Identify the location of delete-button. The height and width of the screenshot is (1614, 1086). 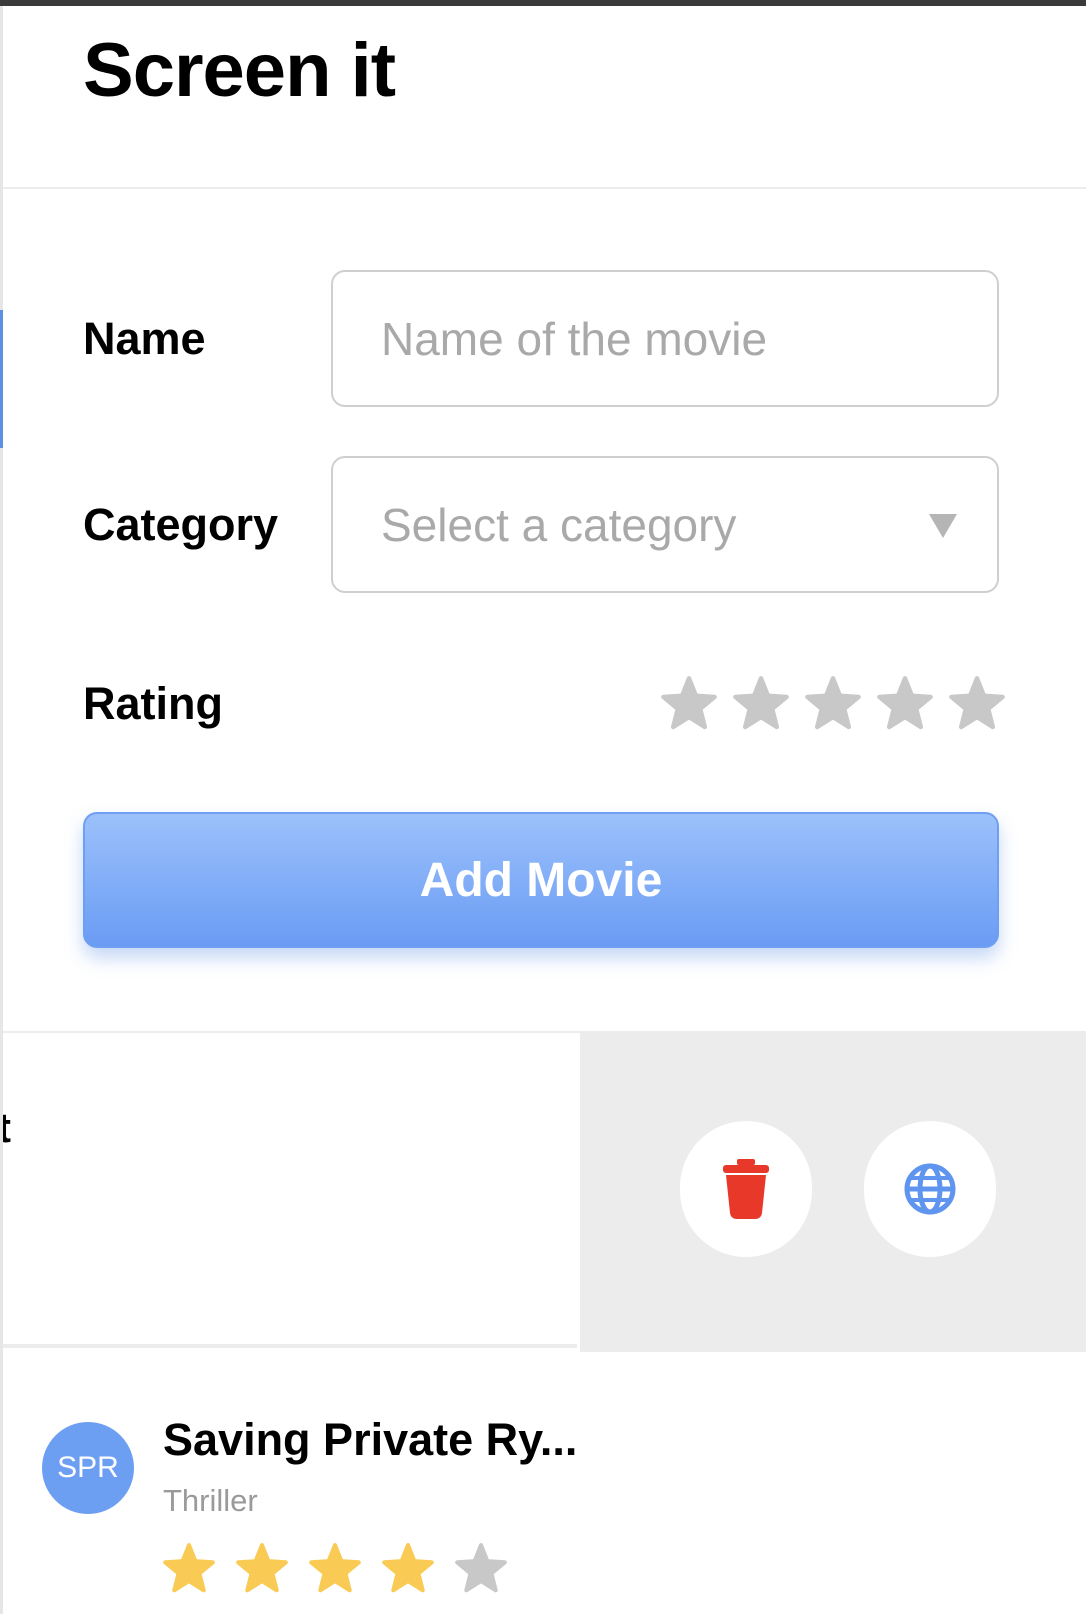
(746, 1189).